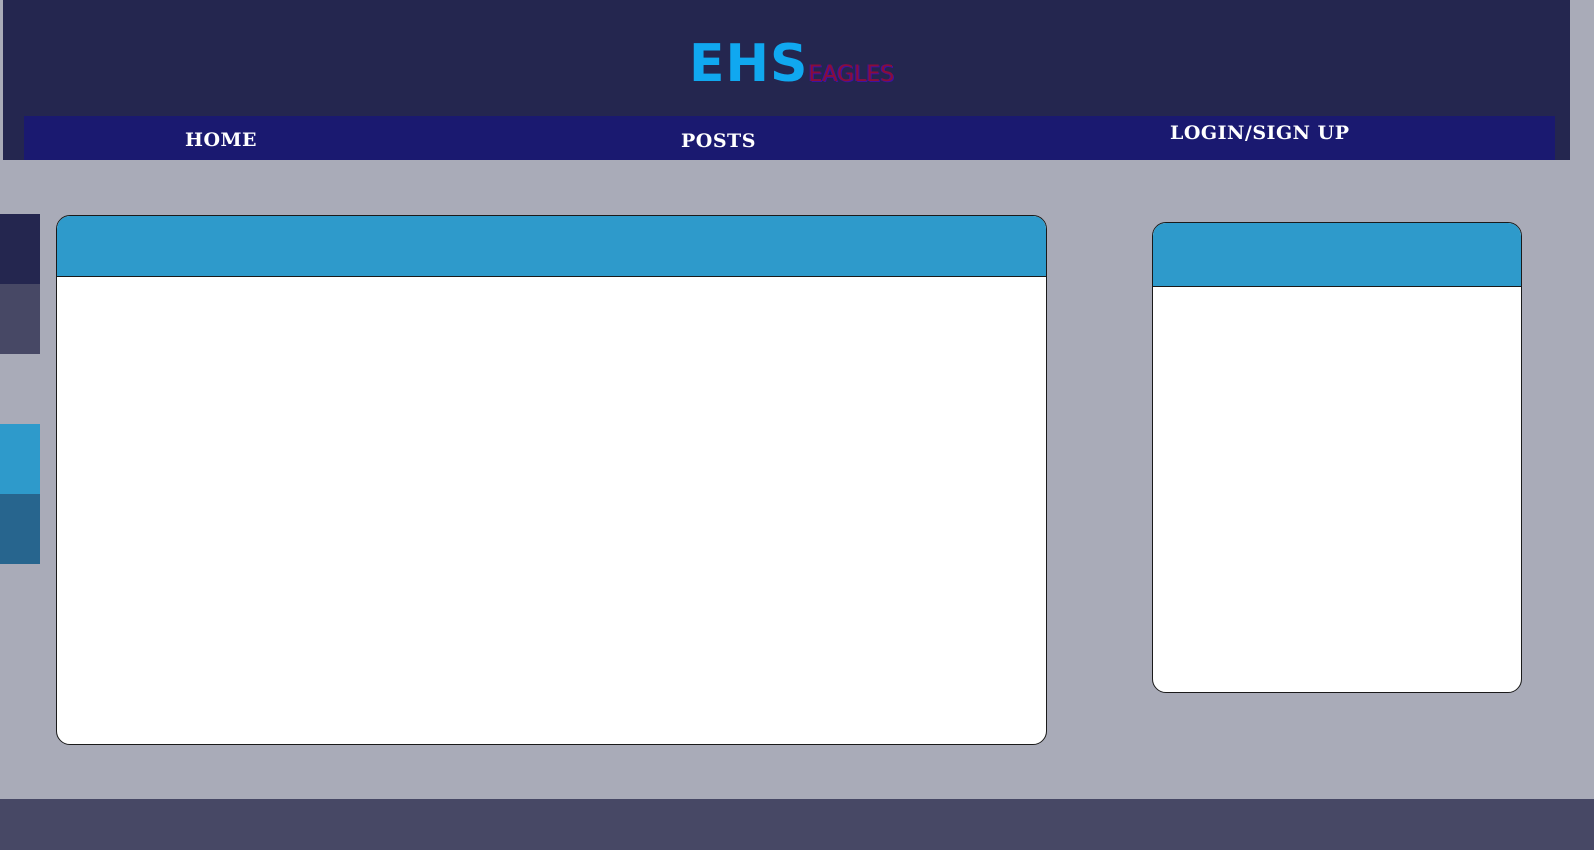 This screenshot has width=1594, height=850. I want to click on logo-main-text: EHS, so click(749, 64).